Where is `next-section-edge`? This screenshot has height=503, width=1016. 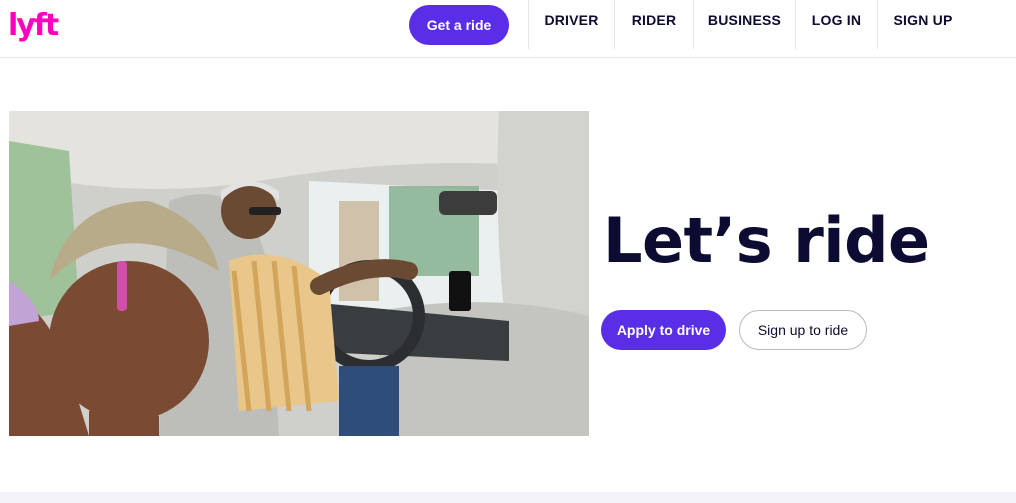 next-section-edge is located at coordinates (508, 497).